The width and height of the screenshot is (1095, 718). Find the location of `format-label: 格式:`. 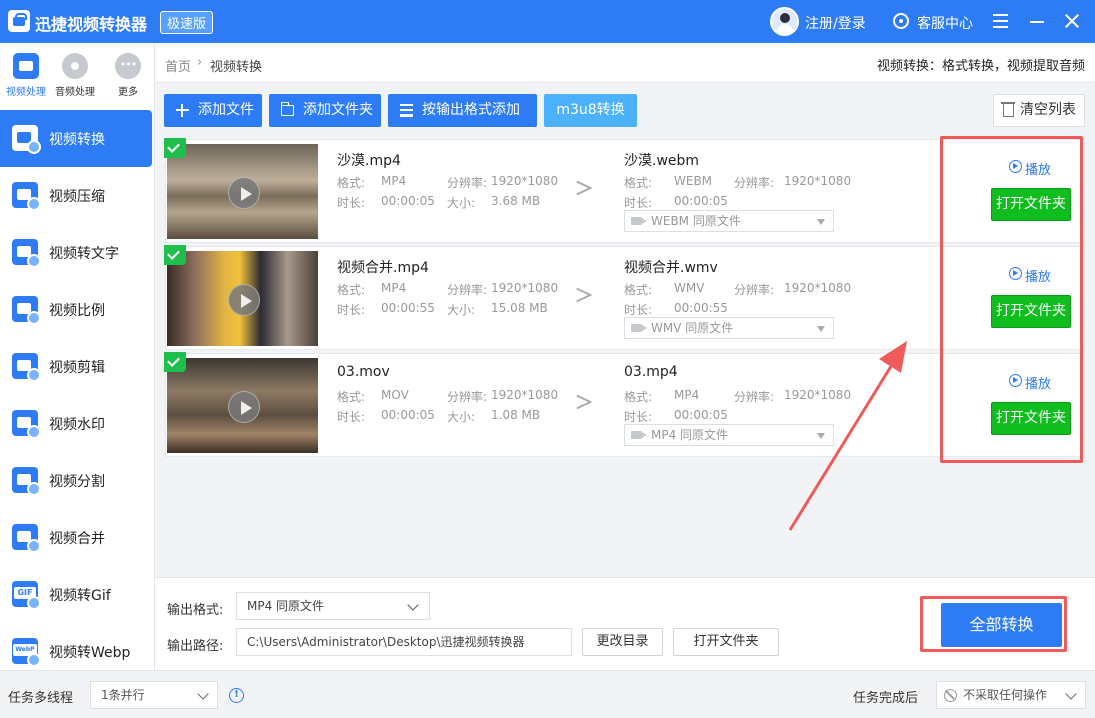

format-label: 格式: is located at coordinates (638, 183).